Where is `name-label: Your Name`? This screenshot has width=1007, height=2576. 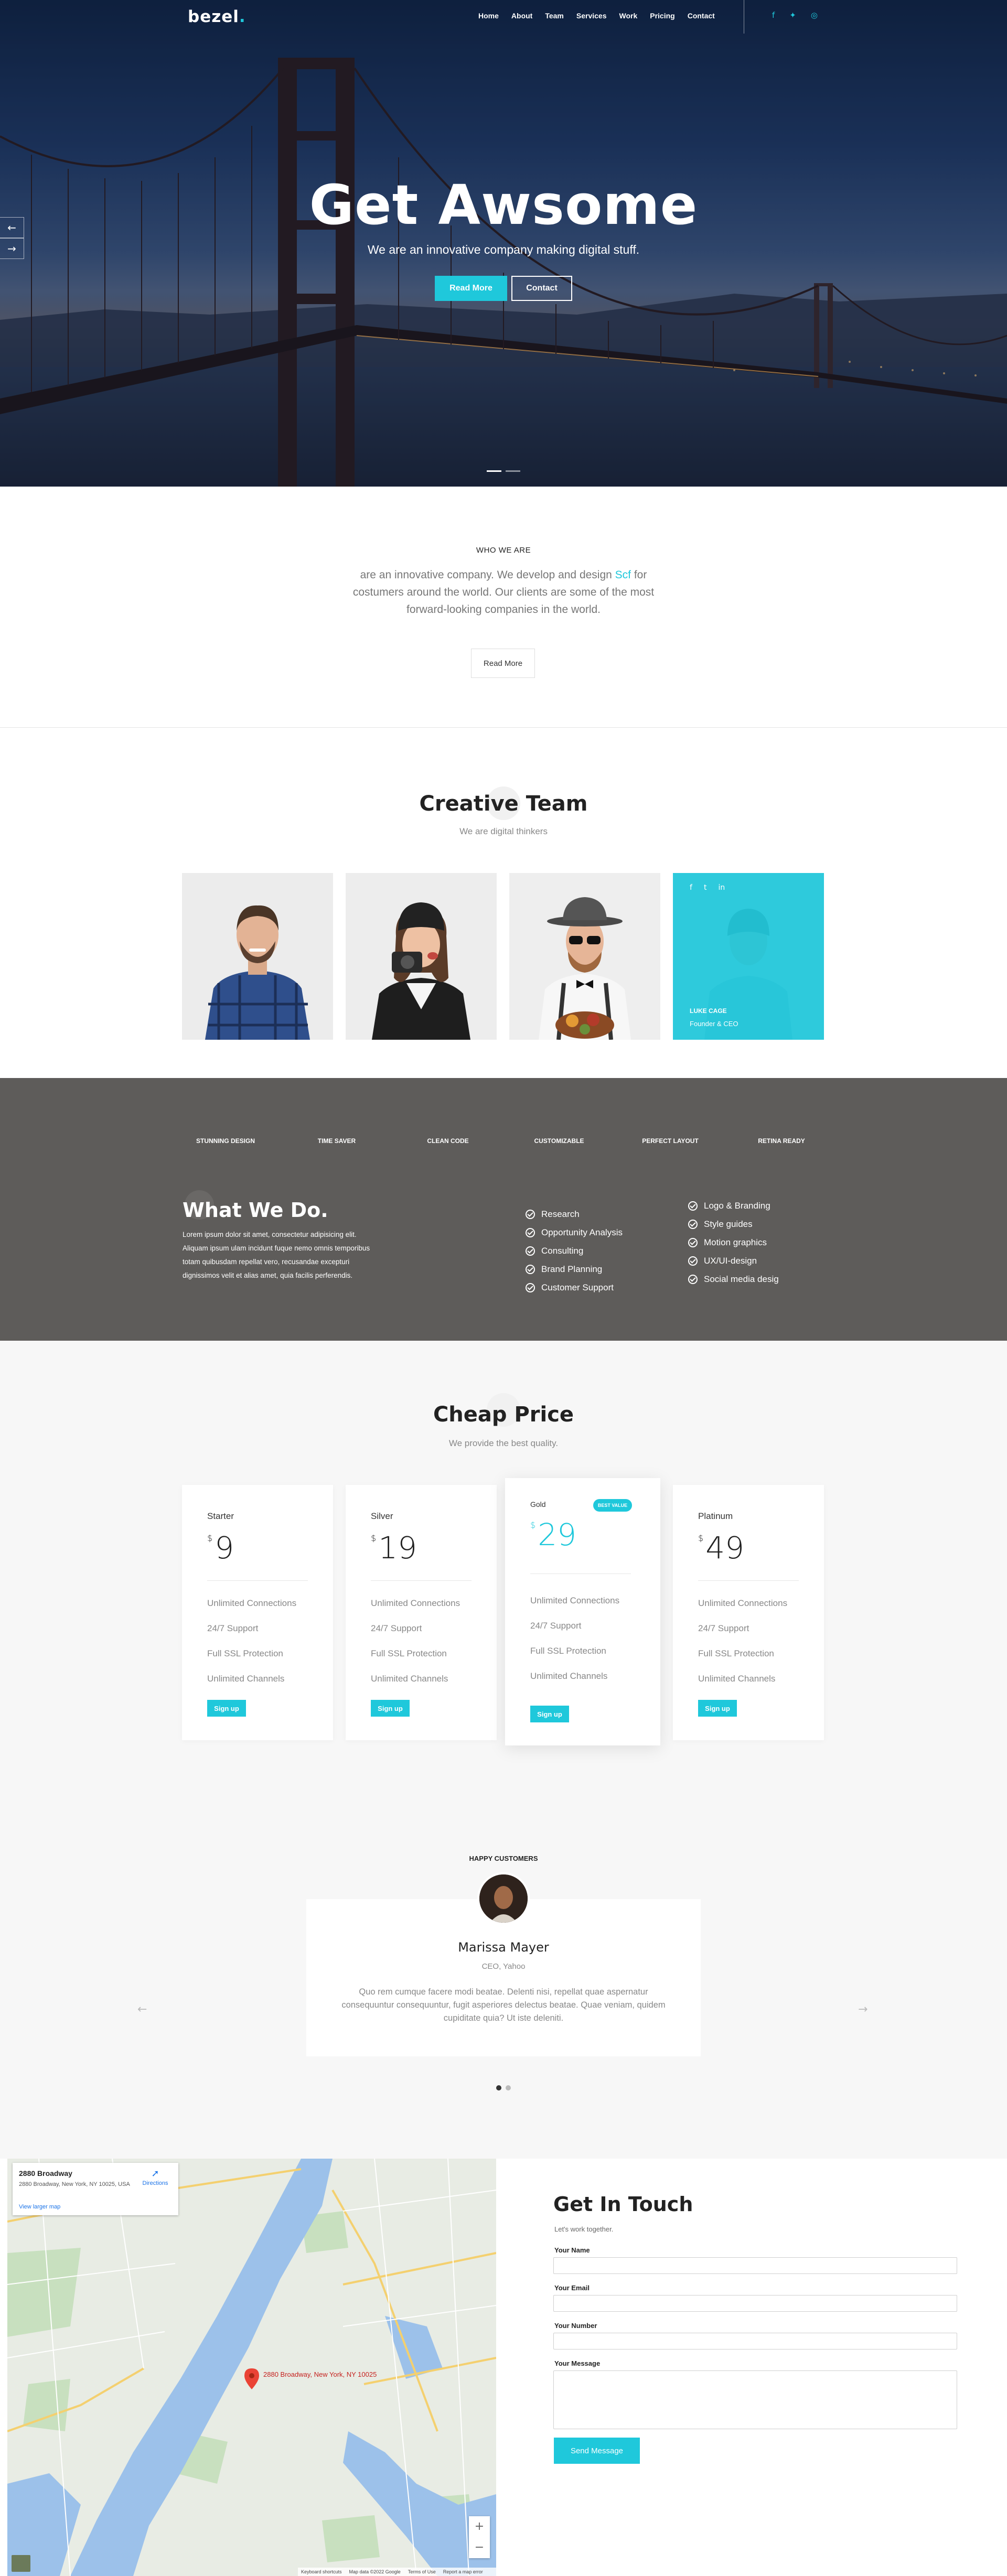
name-label: Your Name is located at coordinates (572, 2250).